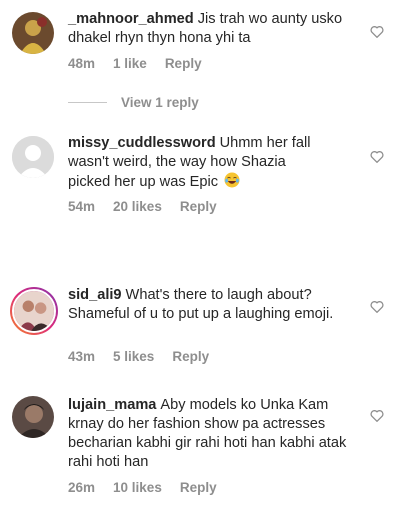 Image resolution: width=402 pixels, height=505 pixels. Describe the element at coordinates (232, 180) in the screenshot. I see `laughing-emoji-icon` at that location.